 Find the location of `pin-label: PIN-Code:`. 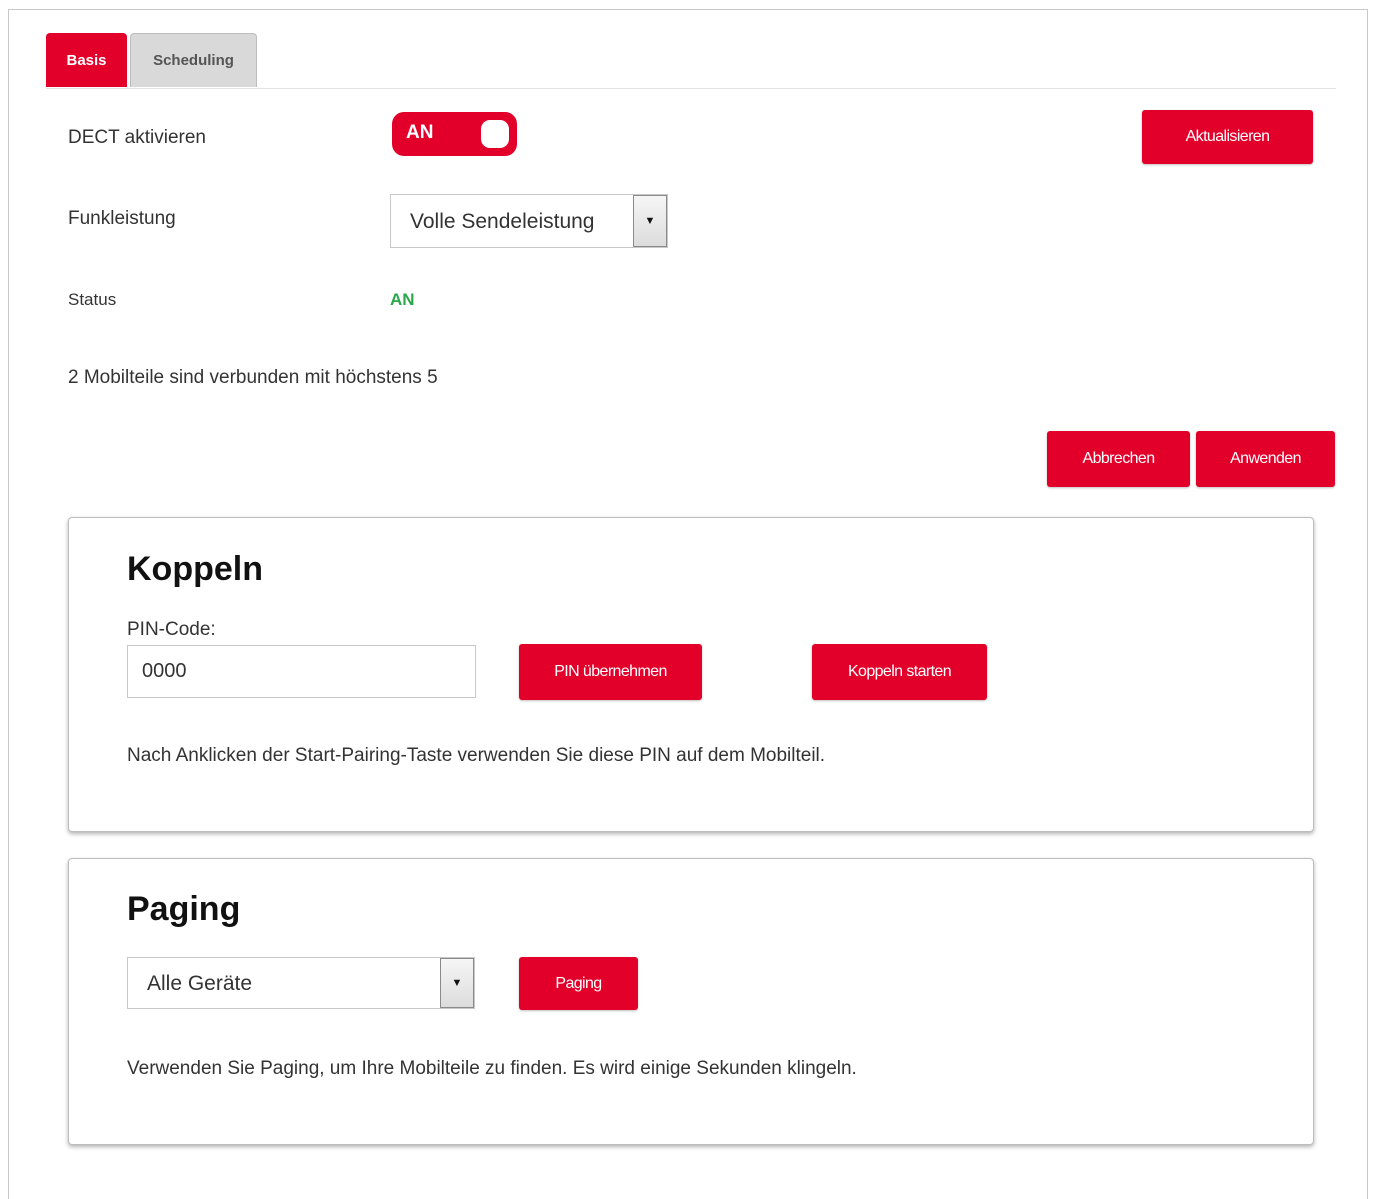

pin-label: PIN-Code: is located at coordinates (171, 629).